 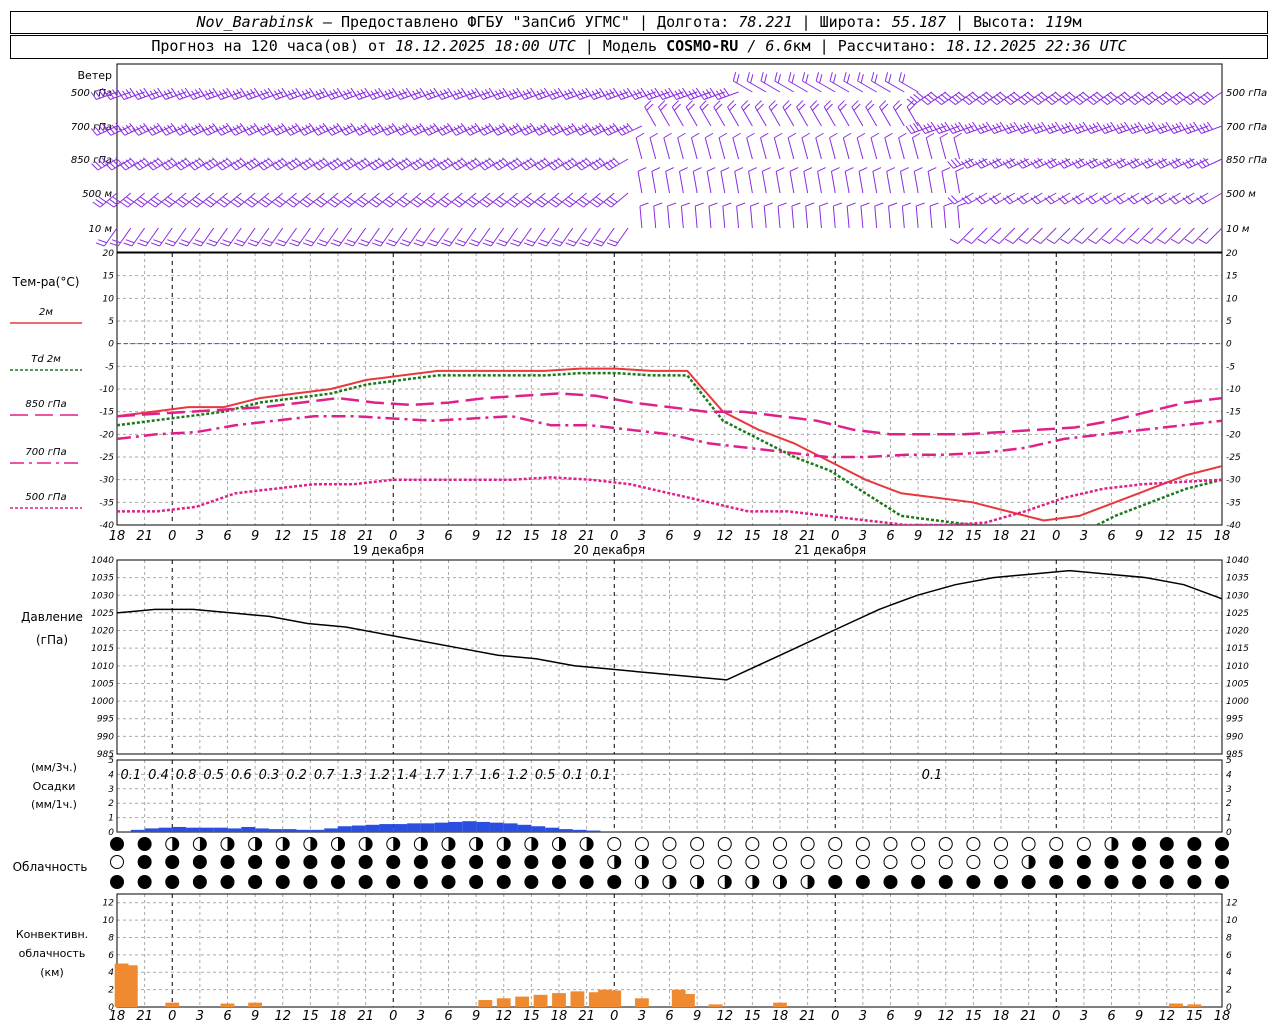 I want to click on press-tick-label-right: 1015, so click(x=1237, y=649).